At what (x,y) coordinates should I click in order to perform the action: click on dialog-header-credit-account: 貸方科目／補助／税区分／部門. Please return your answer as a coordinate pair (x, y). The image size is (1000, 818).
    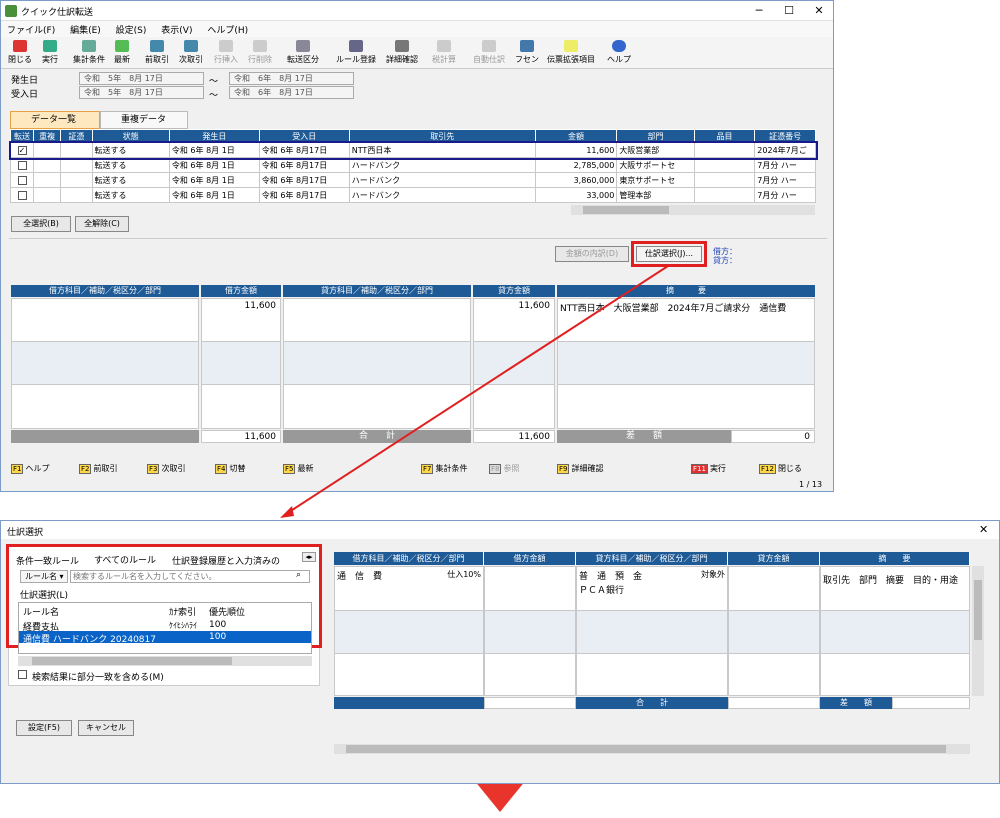
    Looking at the image, I should click on (652, 558).